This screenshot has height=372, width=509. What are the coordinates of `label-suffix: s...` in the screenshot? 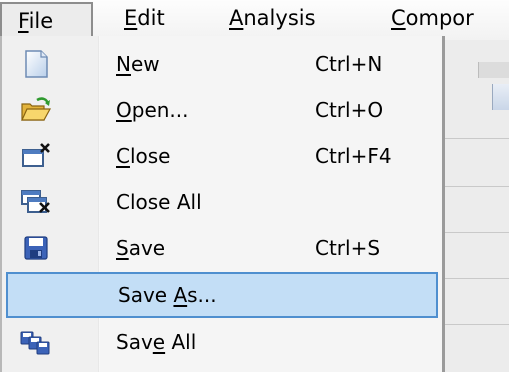 It's located at (202, 295).